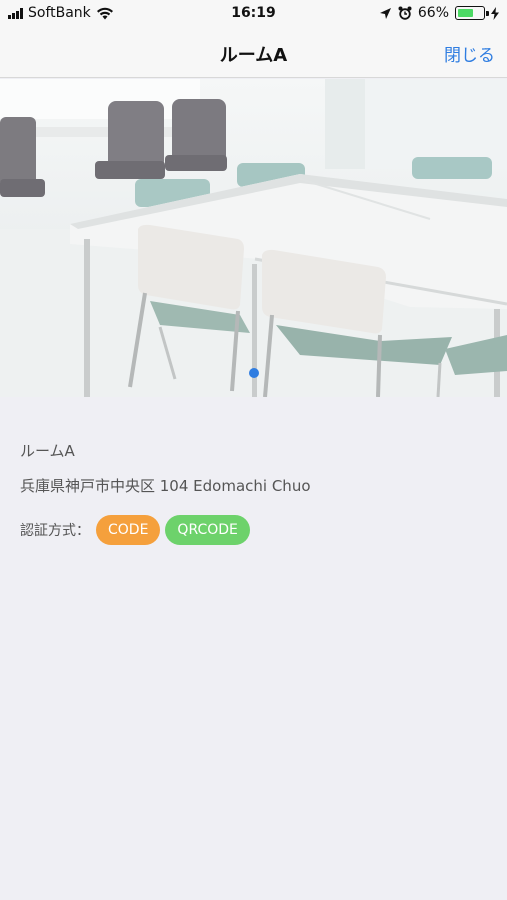 This screenshot has height=900, width=507. Describe the element at coordinates (469, 53) in the screenshot. I see `close-button: 閉じる` at that location.